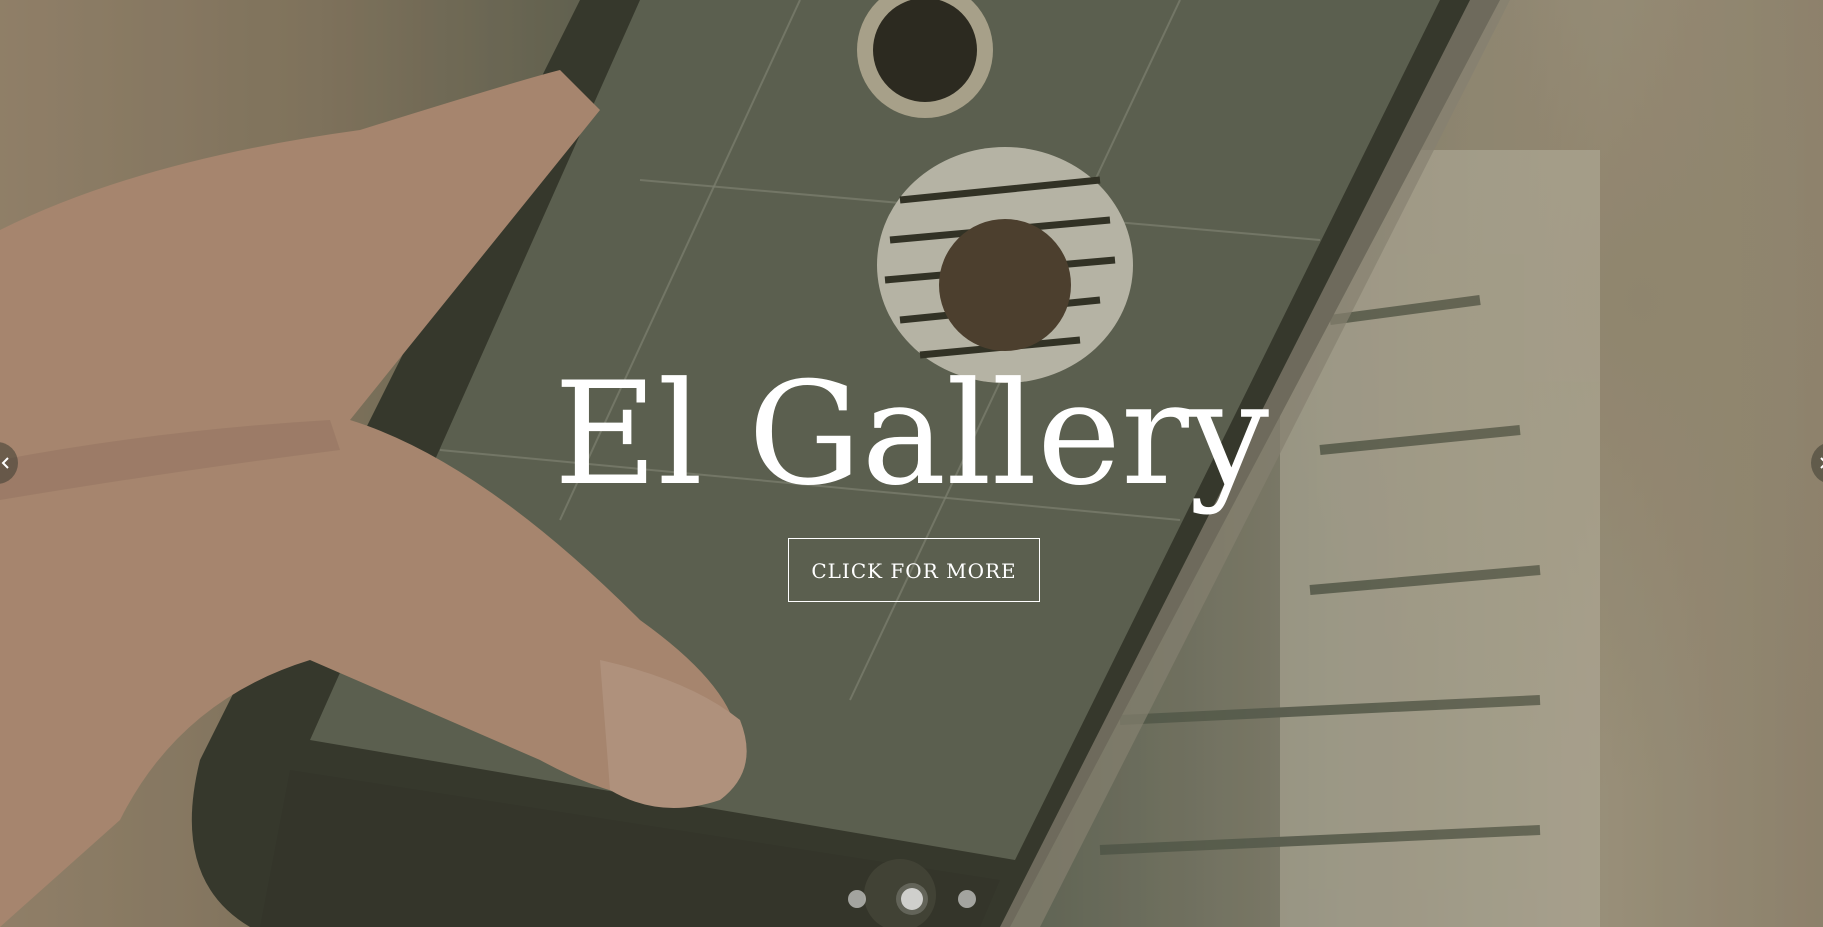  What do you see at coordinates (914, 570) in the screenshot?
I see `click-for-more-button: CLICK FOR MORE` at bounding box center [914, 570].